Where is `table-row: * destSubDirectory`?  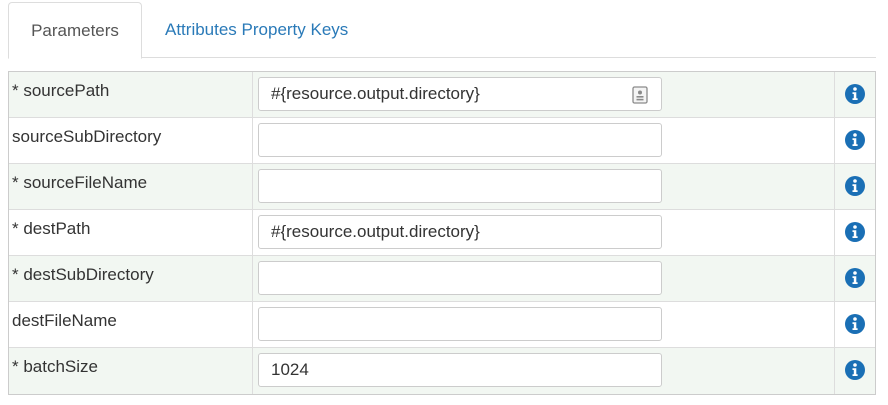
table-row: * destSubDirectory is located at coordinates (442, 279).